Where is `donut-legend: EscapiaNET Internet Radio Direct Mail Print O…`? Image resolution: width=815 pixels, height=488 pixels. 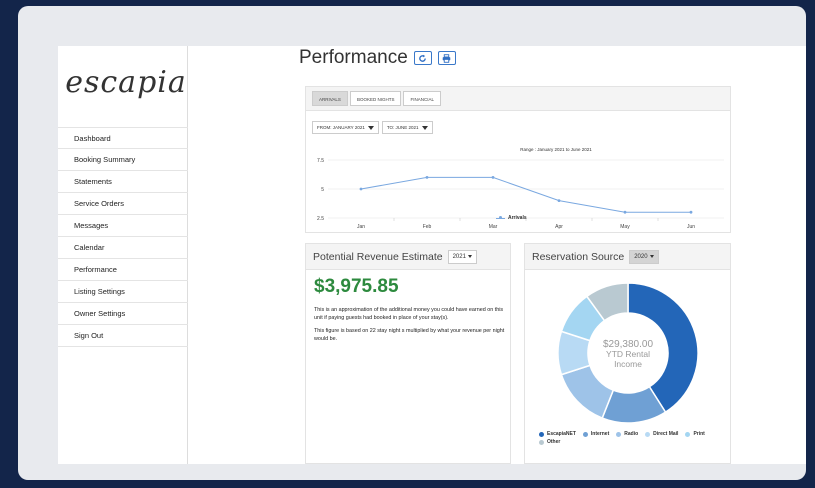 donut-legend: EscapiaNET Internet Radio Direct Mail Print O… is located at coordinates (634, 438).